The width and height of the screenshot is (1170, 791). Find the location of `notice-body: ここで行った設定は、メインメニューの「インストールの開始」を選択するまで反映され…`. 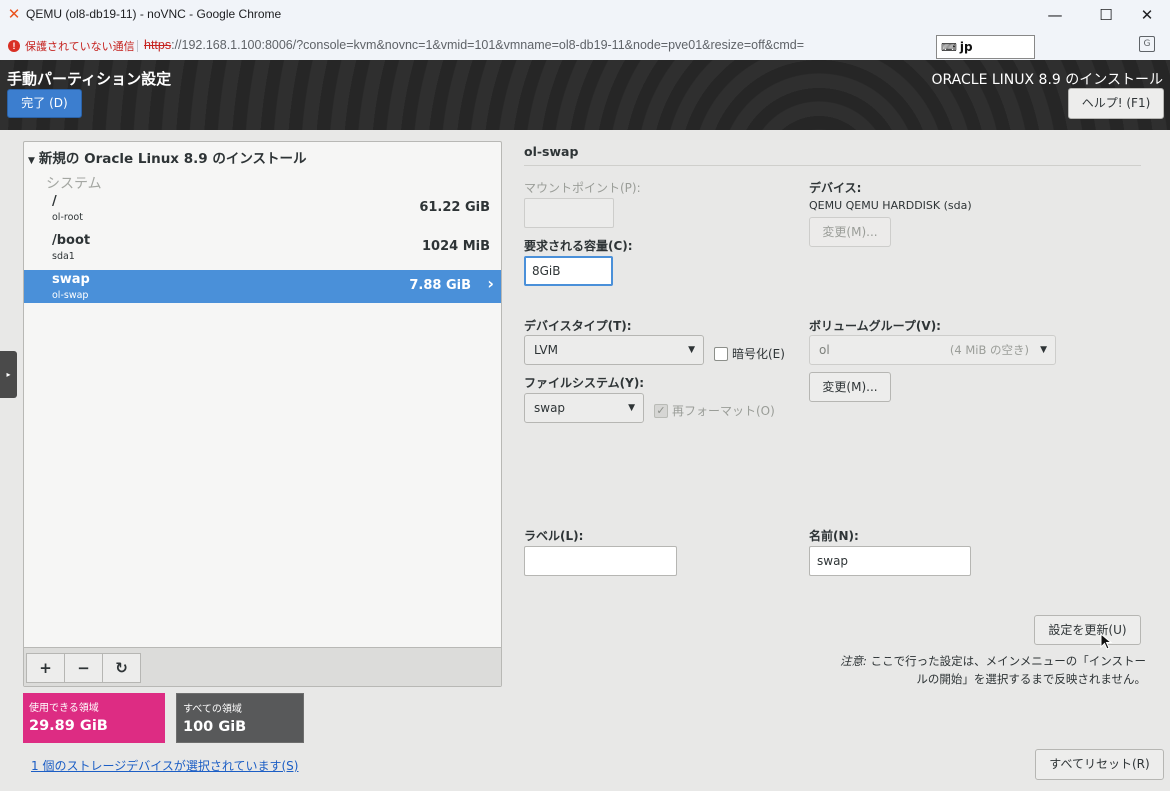

notice-body: ここで行った設定は、メインメニューの「インストールの開始」を選択するまで反映され… is located at coordinates (1006, 670).